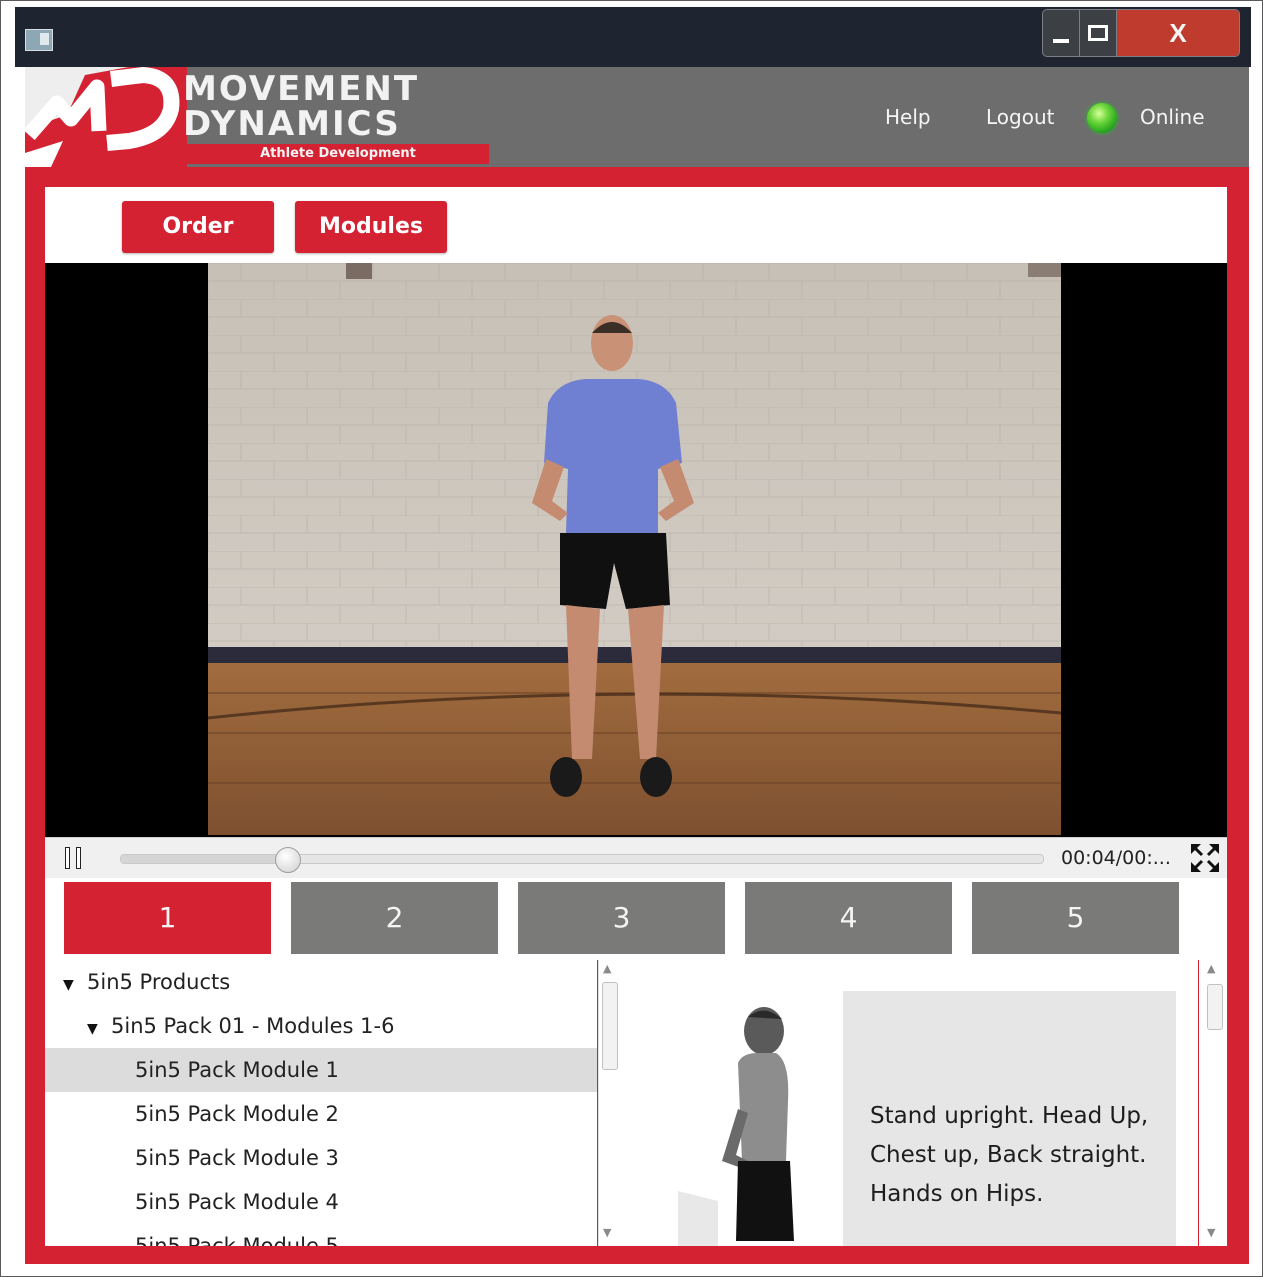  I want to click on tree-pack: ▼ 5in5 Pack 01 - Modules 1-6, so click(321, 1026).